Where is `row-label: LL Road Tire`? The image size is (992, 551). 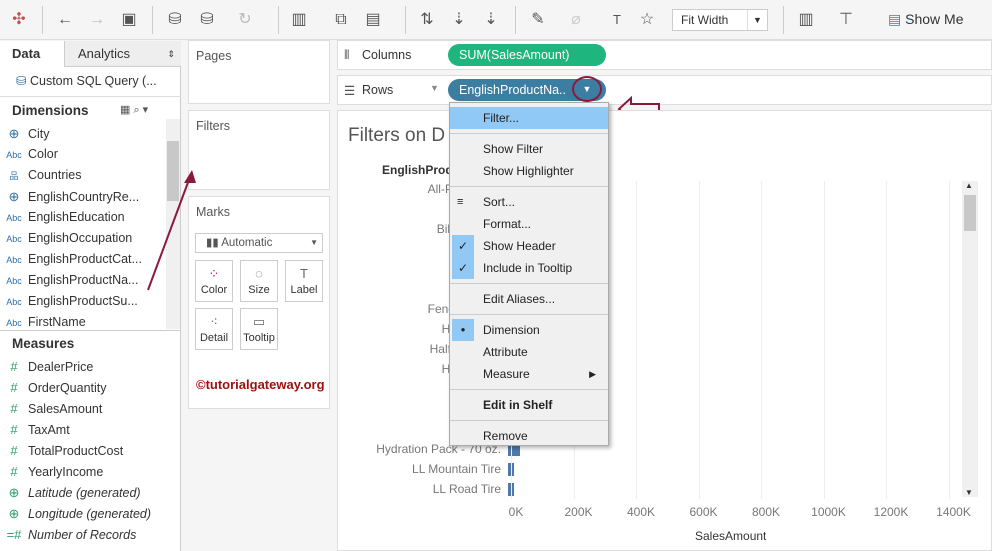 row-label: LL Road Tire is located at coordinates (466, 489).